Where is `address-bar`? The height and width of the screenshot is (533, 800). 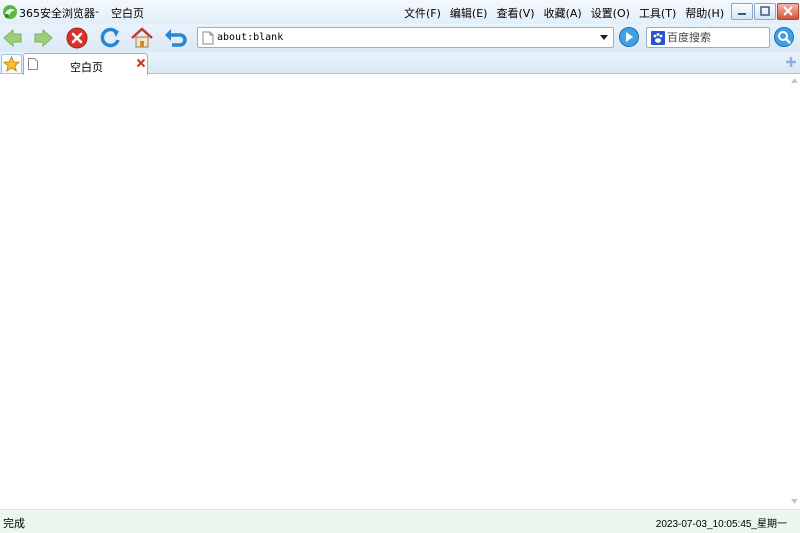 address-bar is located at coordinates (405, 37).